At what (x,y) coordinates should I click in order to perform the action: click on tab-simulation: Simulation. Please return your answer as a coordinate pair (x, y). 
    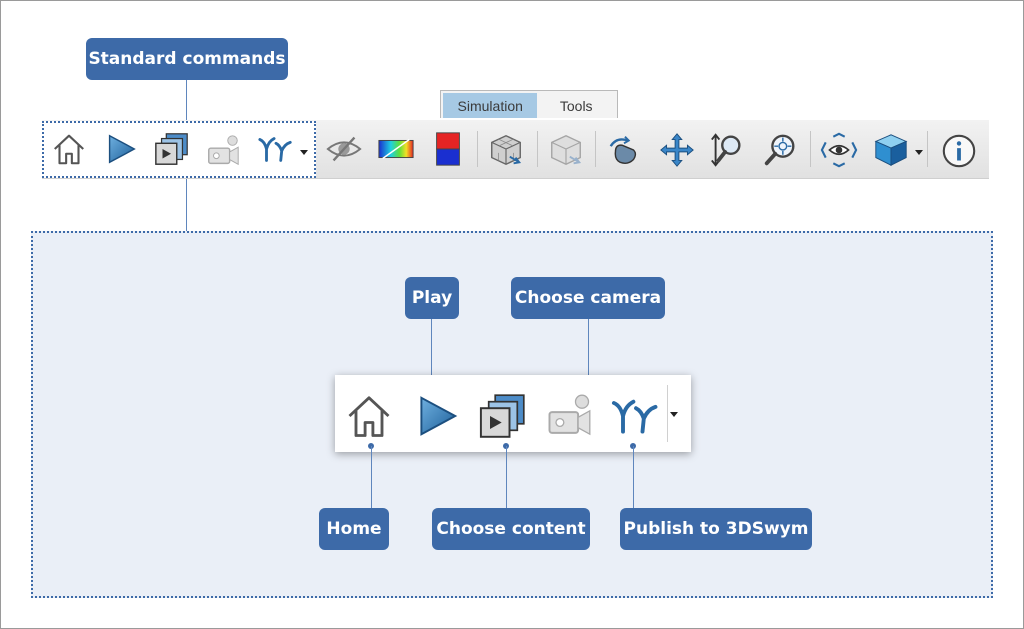
    Looking at the image, I should click on (490, 105).